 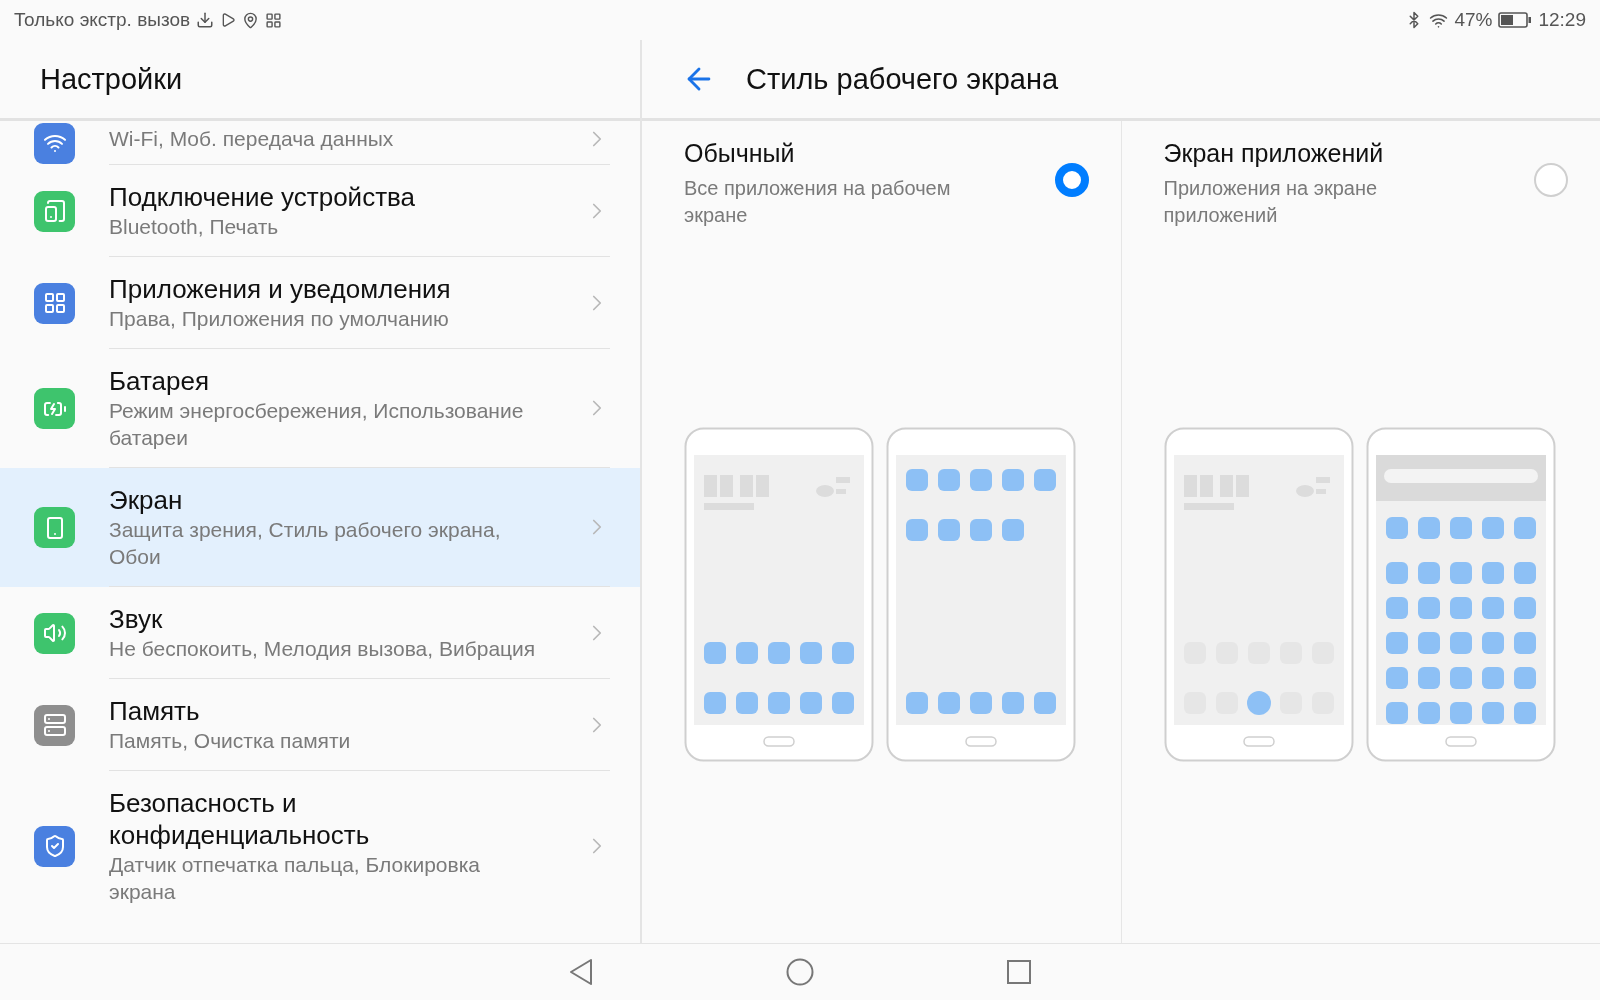 What do you see at coordinates (274, 20) in the screenshot?
I see `grid-icon` at bounding box center [274, 20].